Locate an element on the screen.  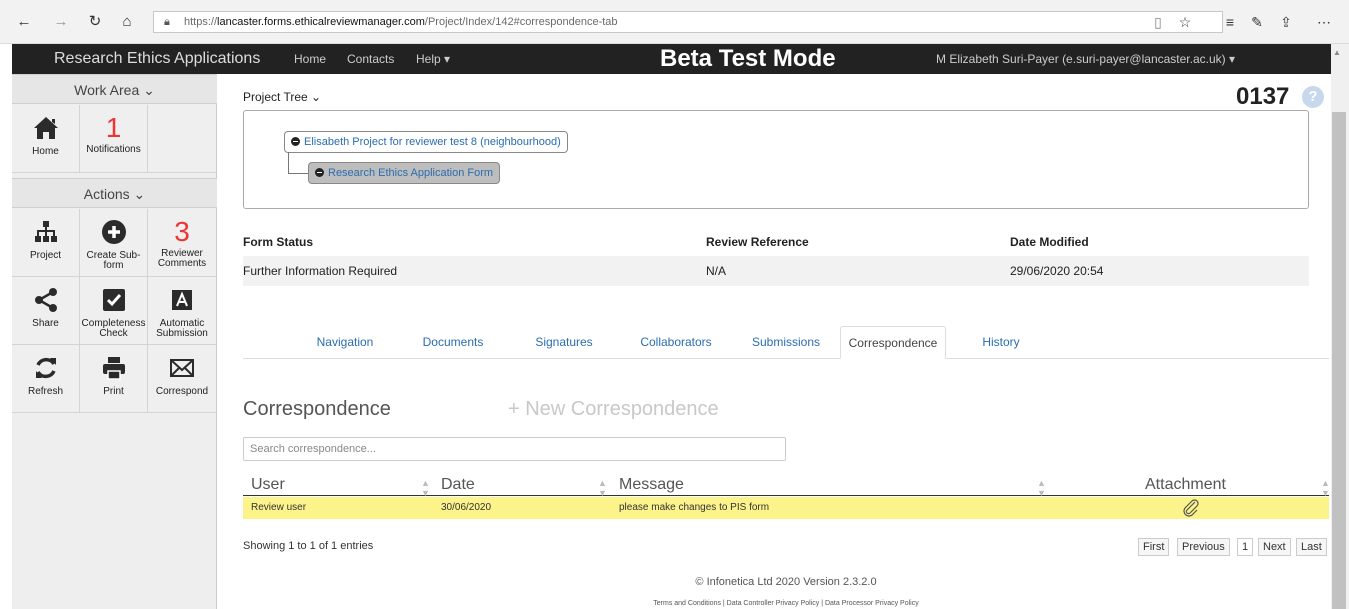
tab-documents: Documents is located at coordinates (453, 342).